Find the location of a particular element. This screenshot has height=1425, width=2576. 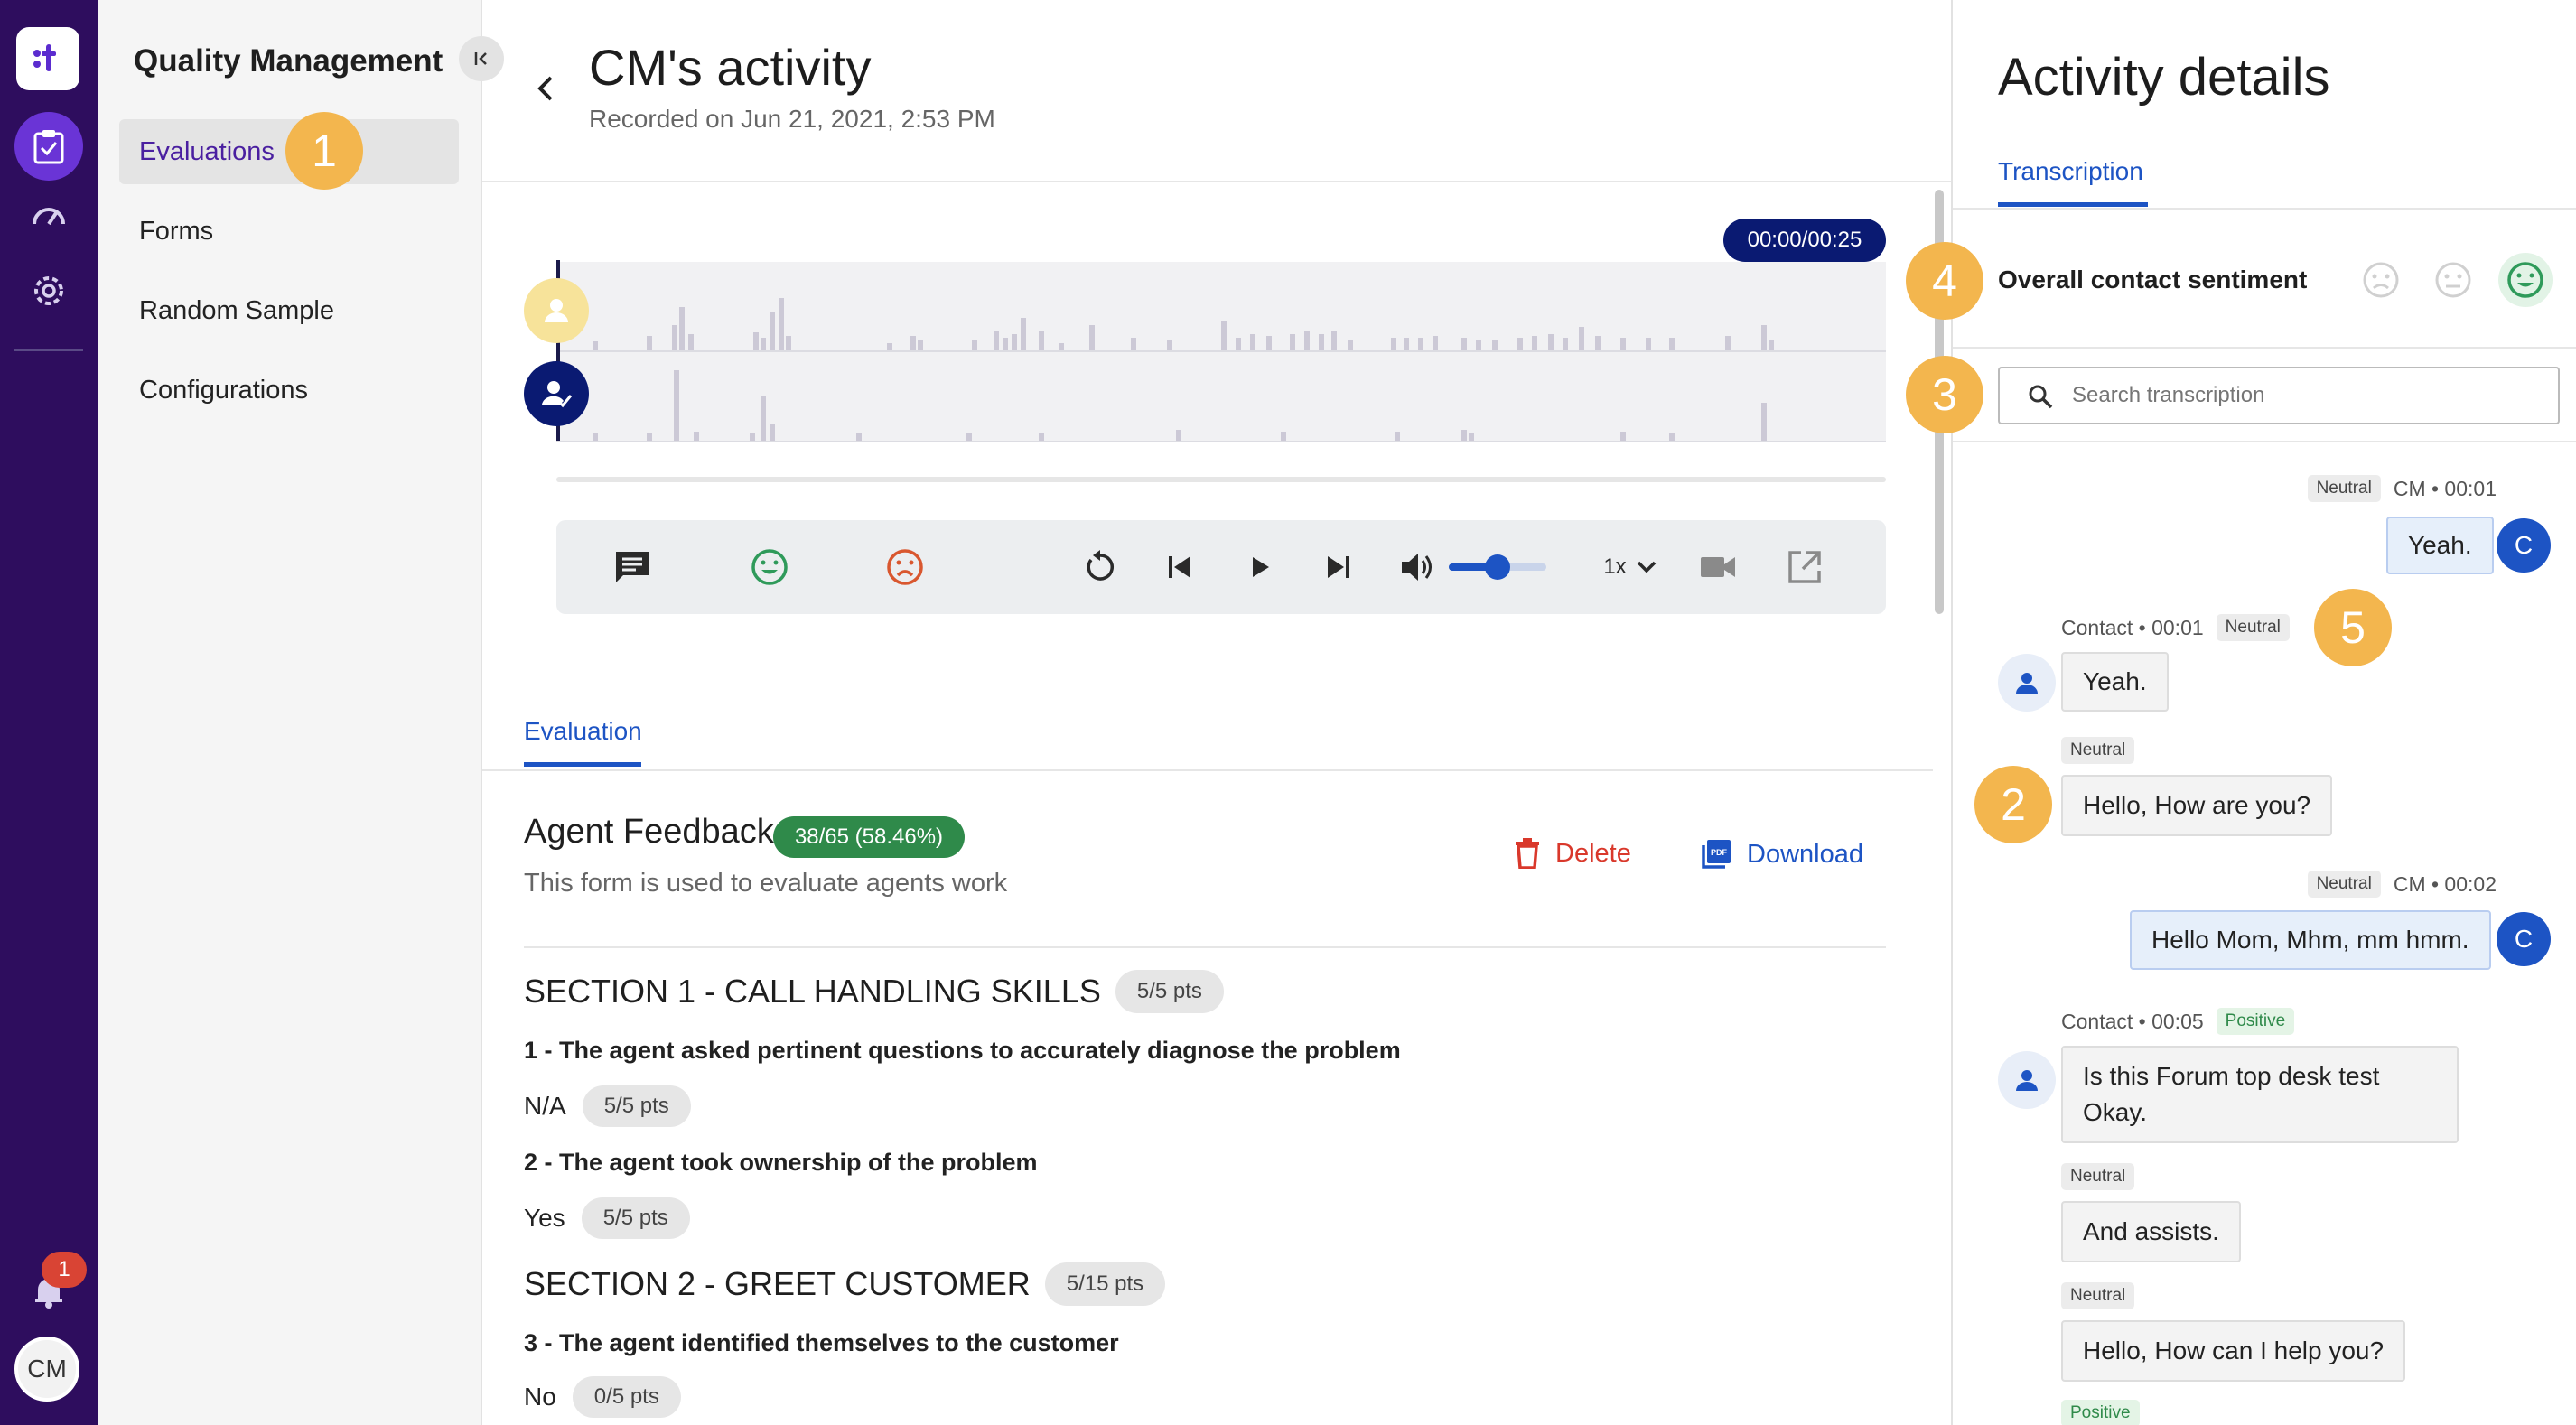

tab-evaluation: Evaluation is located at coordinates (583, 731).